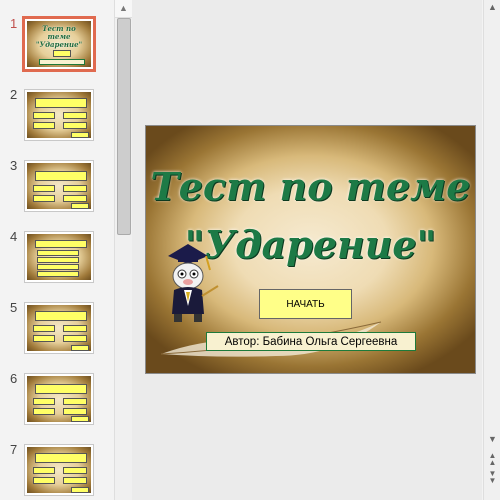 Image resolution: width=500 pixels, height=500 pixels. Describe the element at coordinates (492, 459) in the screenshot. I see `double-arrow-up-icon: ▲ ▲` at that location.